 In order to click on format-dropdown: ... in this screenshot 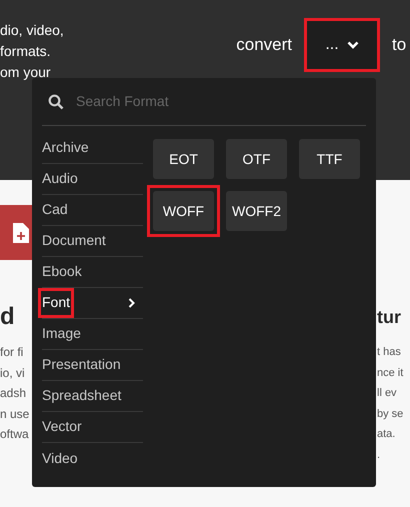, I will do `click(342, 45)`.